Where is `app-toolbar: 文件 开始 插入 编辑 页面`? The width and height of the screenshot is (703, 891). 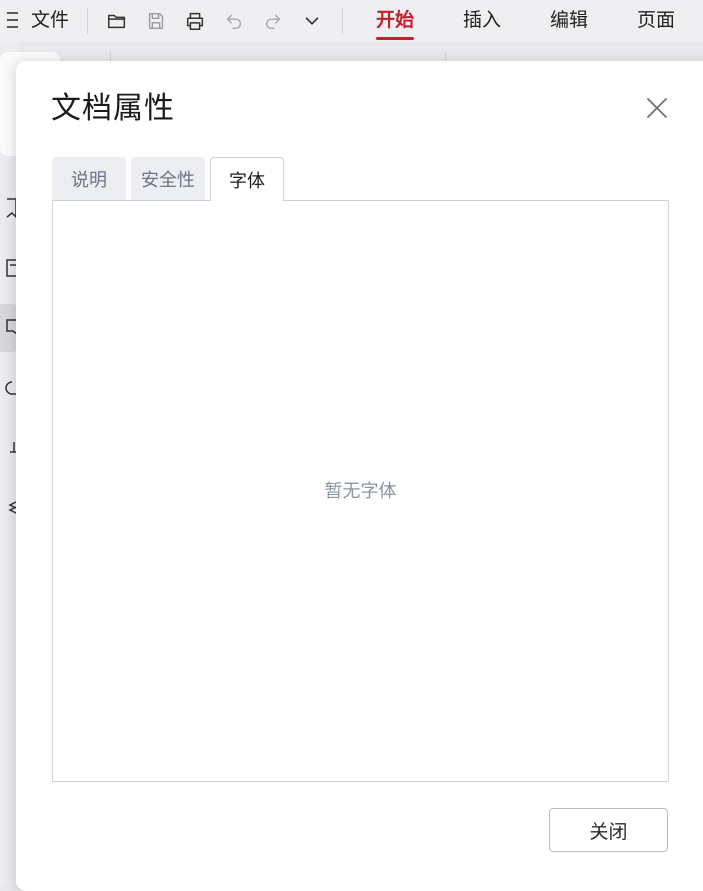 app-toolbar: 文件 开始 插入 编辑 页面 is located at coordinates (351, 21).